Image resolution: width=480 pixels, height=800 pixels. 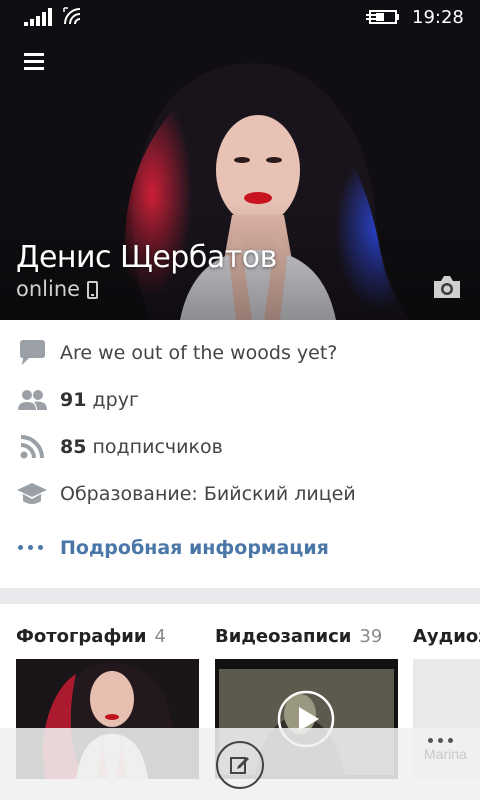 I want to click on audio-title: Аудиоз, so click(x=446, y=636).